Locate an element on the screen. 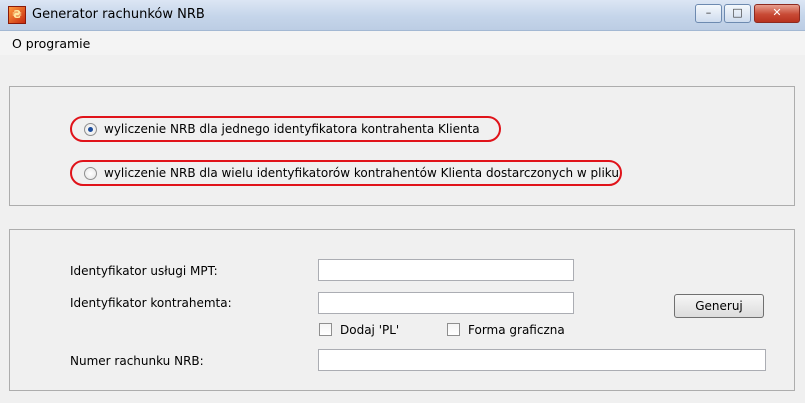 The height and width of the screenshot is (403, 805). contractor-id-label: Identyfikator kontrahemta: is located at coordinates (151, 303).